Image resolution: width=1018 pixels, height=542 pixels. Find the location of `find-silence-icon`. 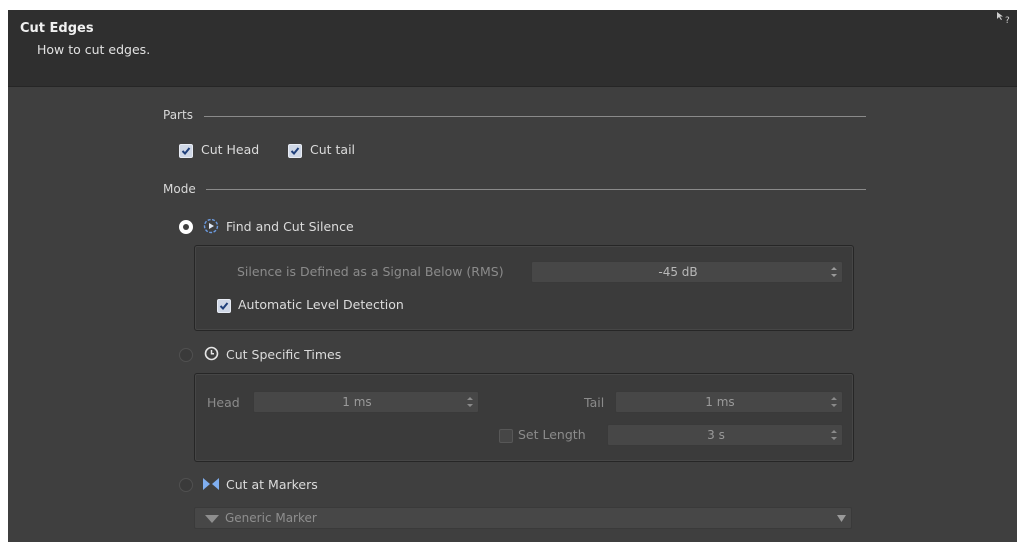

find-silence-icon is located at coordinates (211, 226).